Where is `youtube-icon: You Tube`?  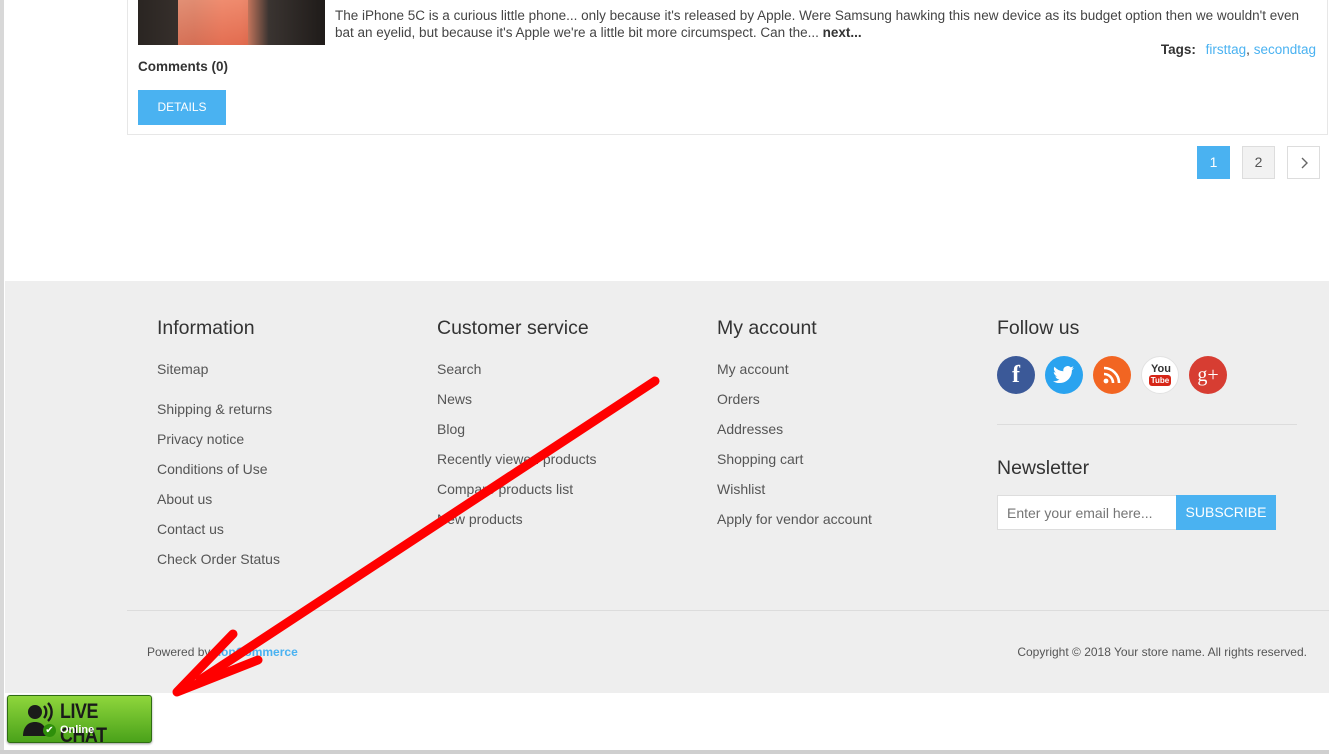
youtube-icon: You Tube is located at coordinates (1160, 375).